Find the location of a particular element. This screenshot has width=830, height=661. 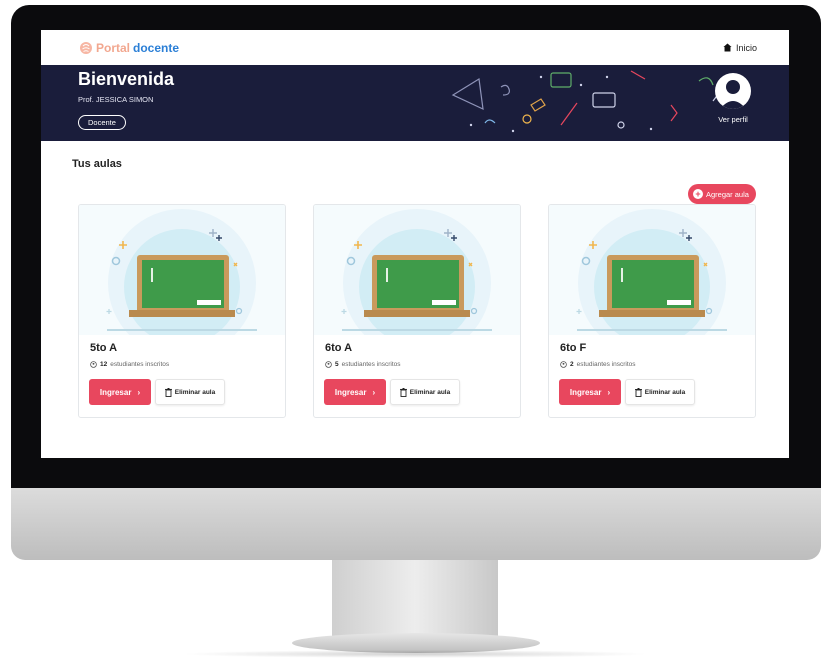

student-count-number: 2 is located at coordinates (572, 364).